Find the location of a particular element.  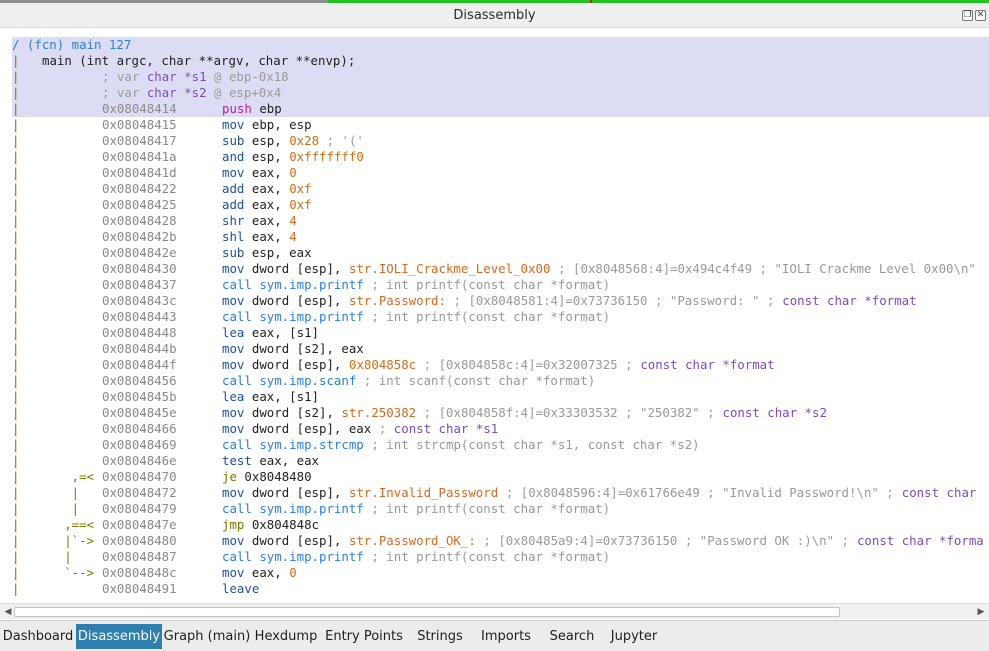

instruction-address: 0x08048437 is located at coordinates (139, 284).